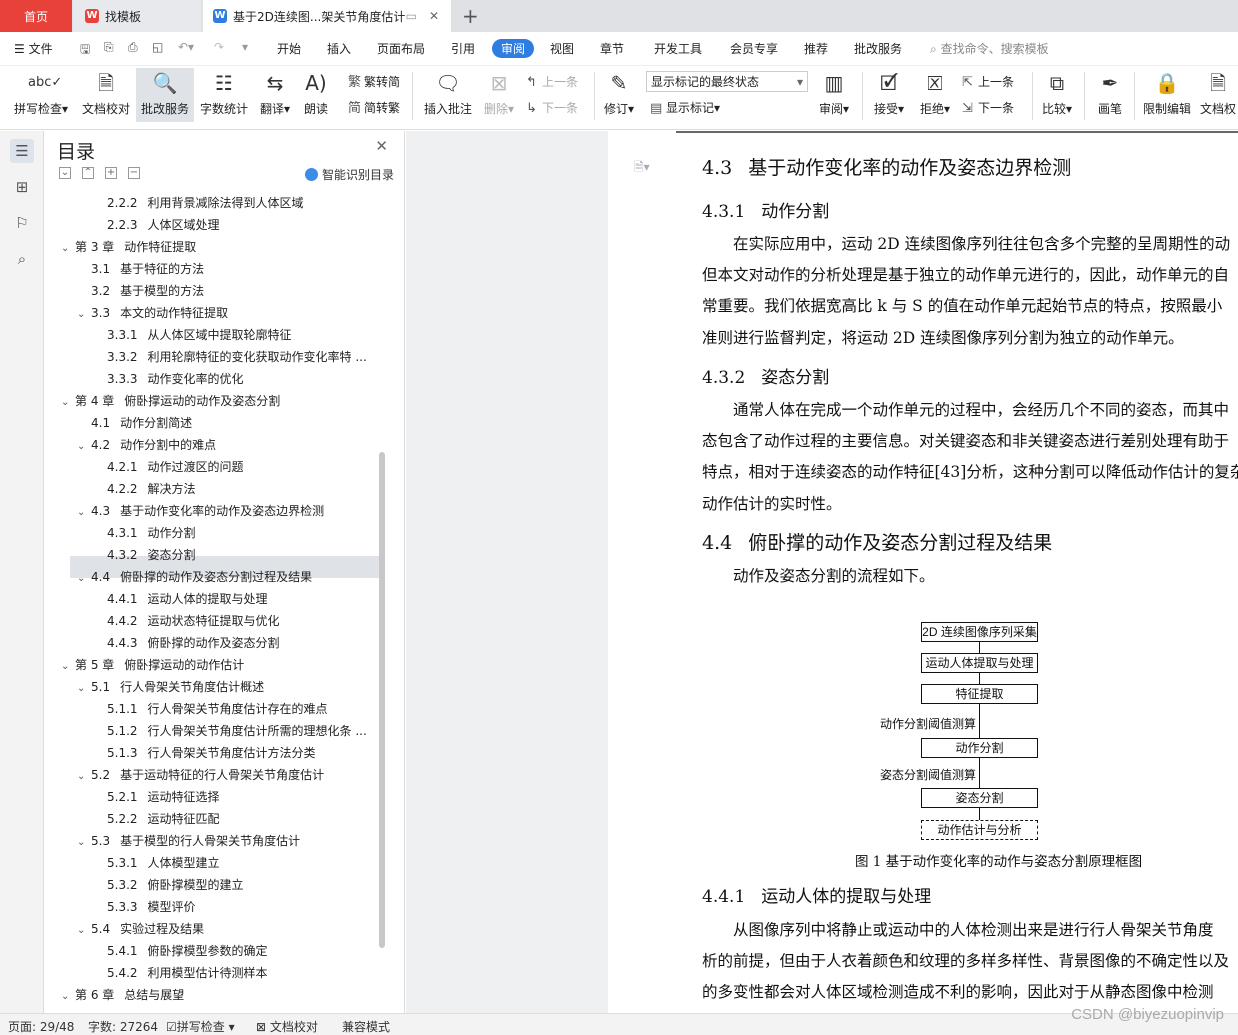 The height and width of the screenshot is (1035, 1238). I want to click on menu-layout: 页面布局, so click(401, 48).